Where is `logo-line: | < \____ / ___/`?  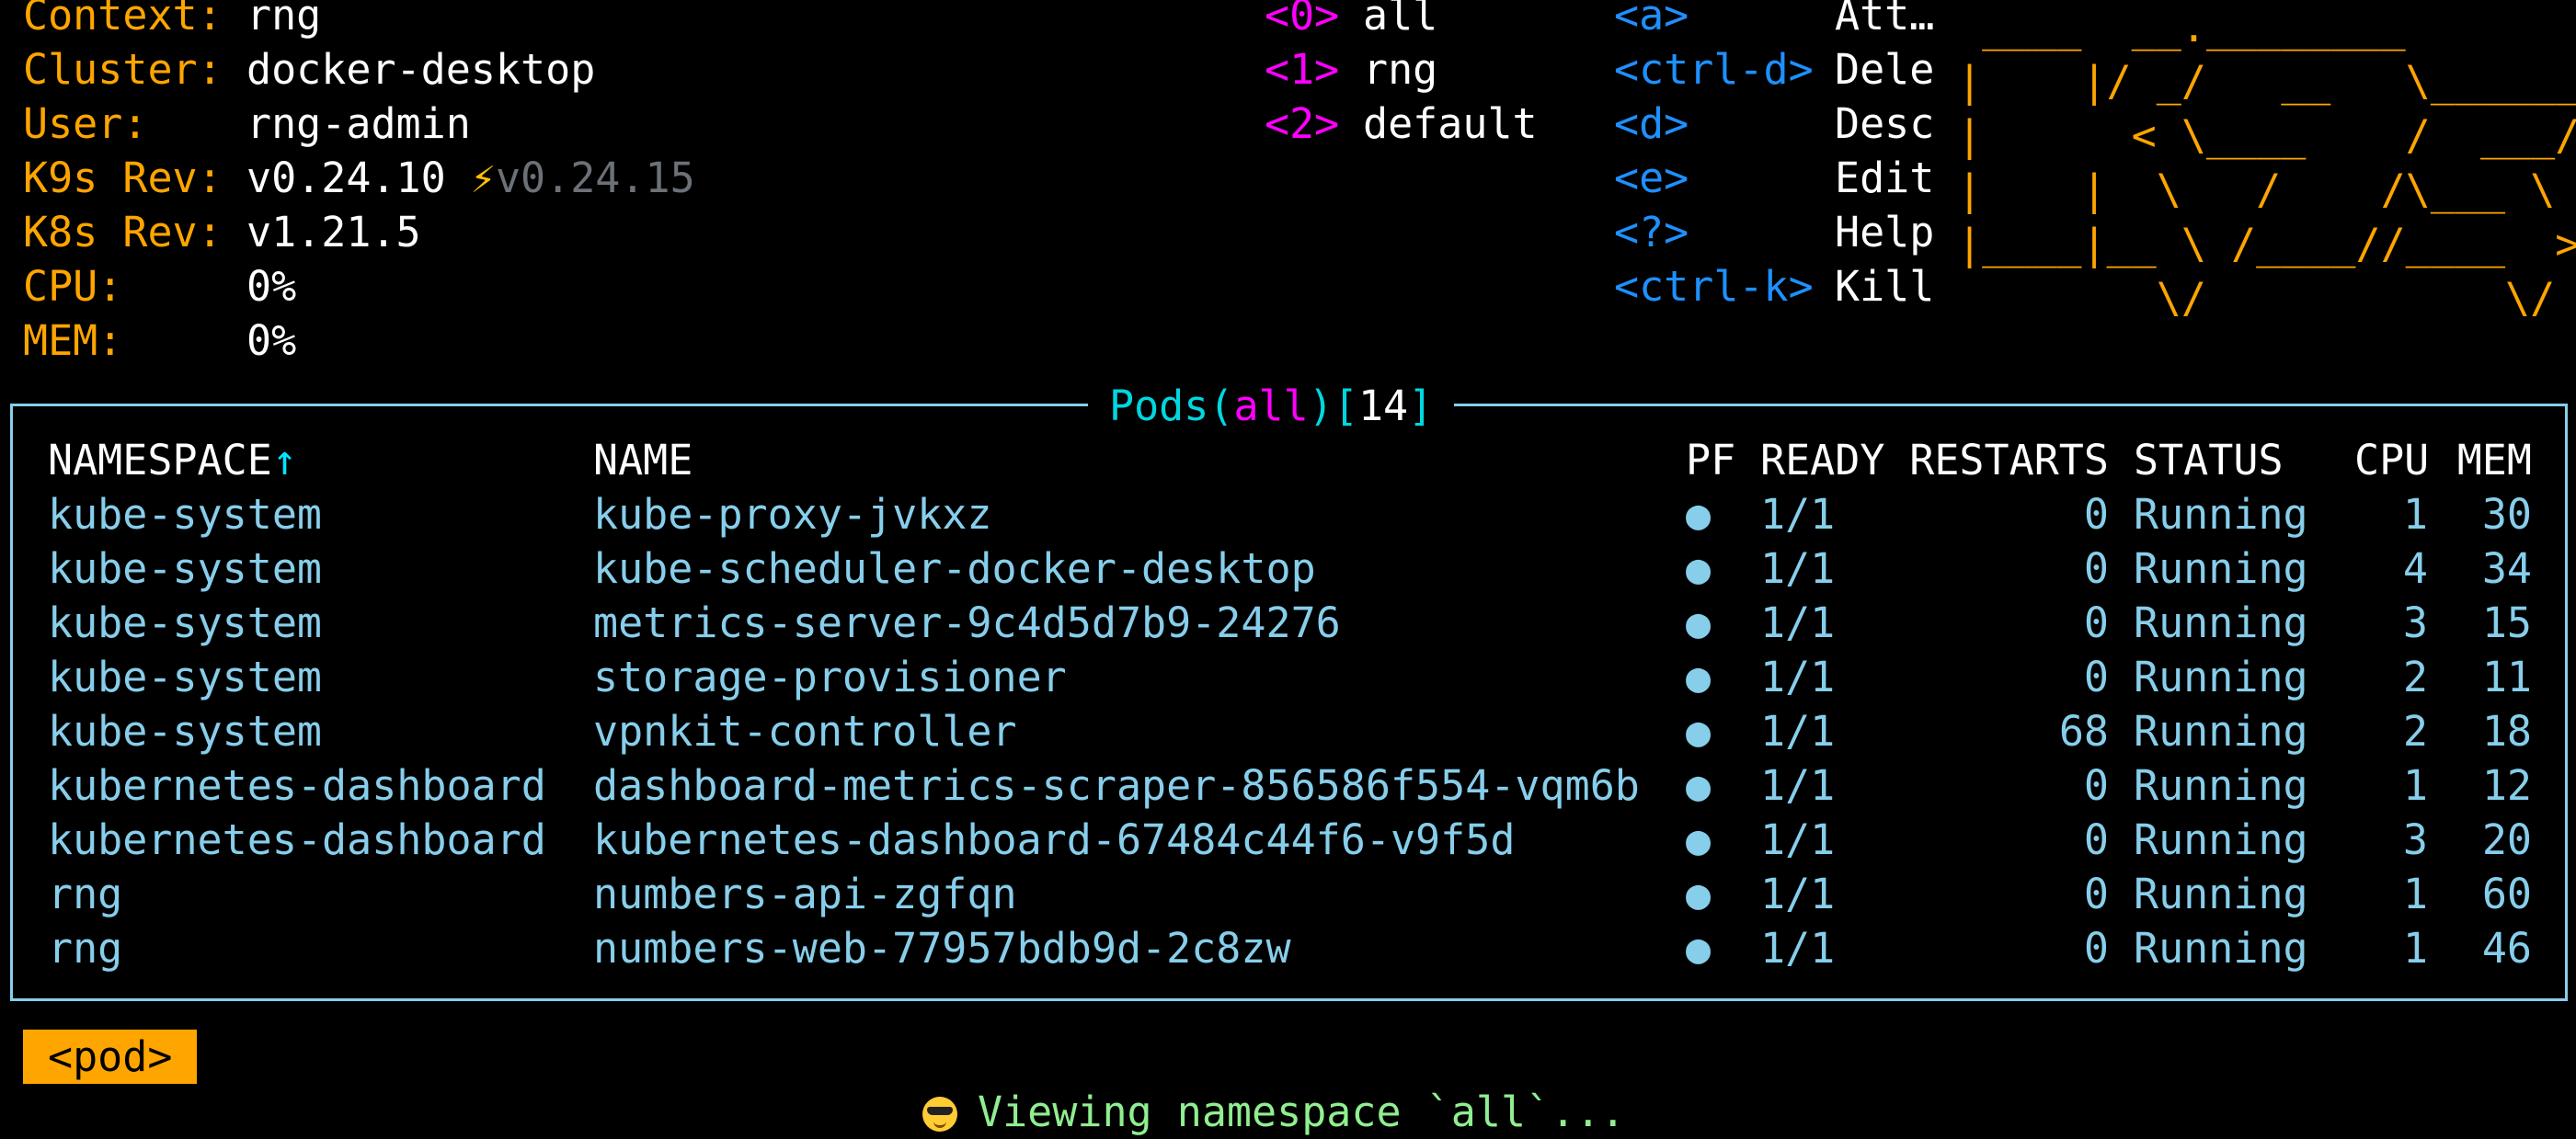
logo-line: | < \____ / ___/ is located at coordinates (2267, 135).